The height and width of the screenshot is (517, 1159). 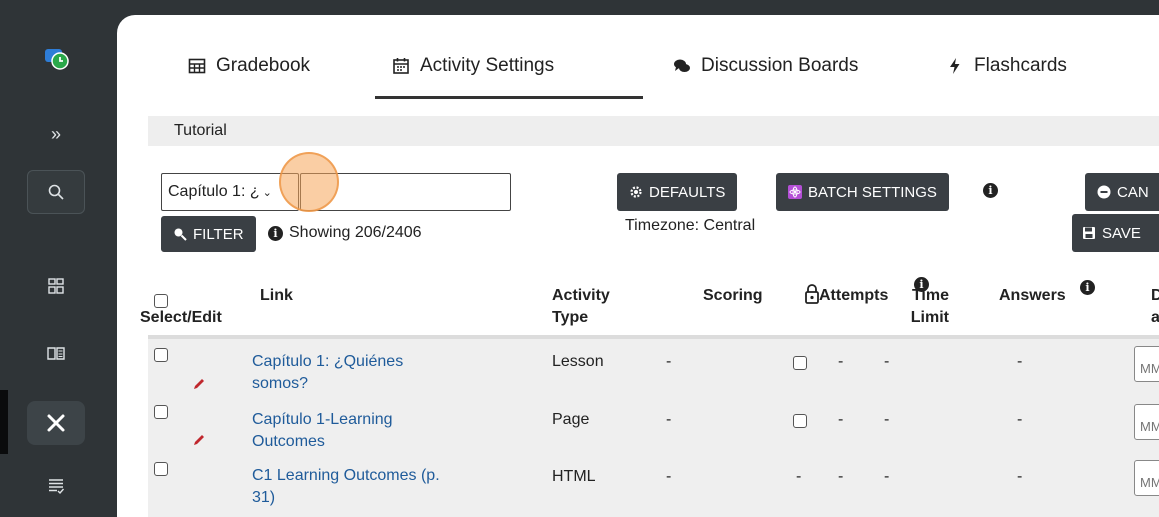 I want to click on tab-label: Flashcards, so click(x=1020, y=65).